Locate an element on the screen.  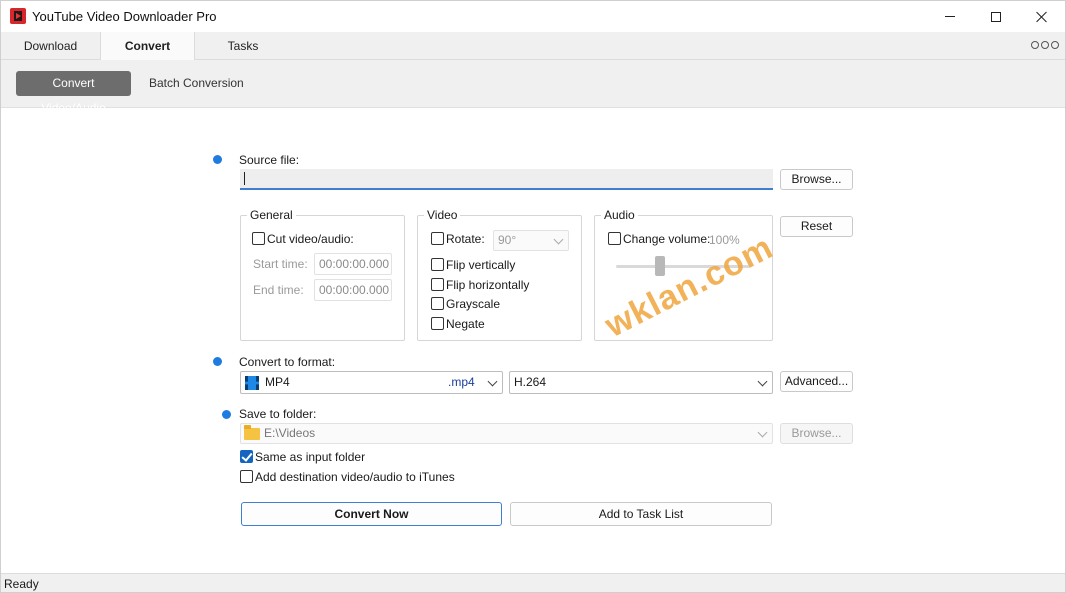
cut-video-label: Cut video/audio: is located at coordinates (310, 239).